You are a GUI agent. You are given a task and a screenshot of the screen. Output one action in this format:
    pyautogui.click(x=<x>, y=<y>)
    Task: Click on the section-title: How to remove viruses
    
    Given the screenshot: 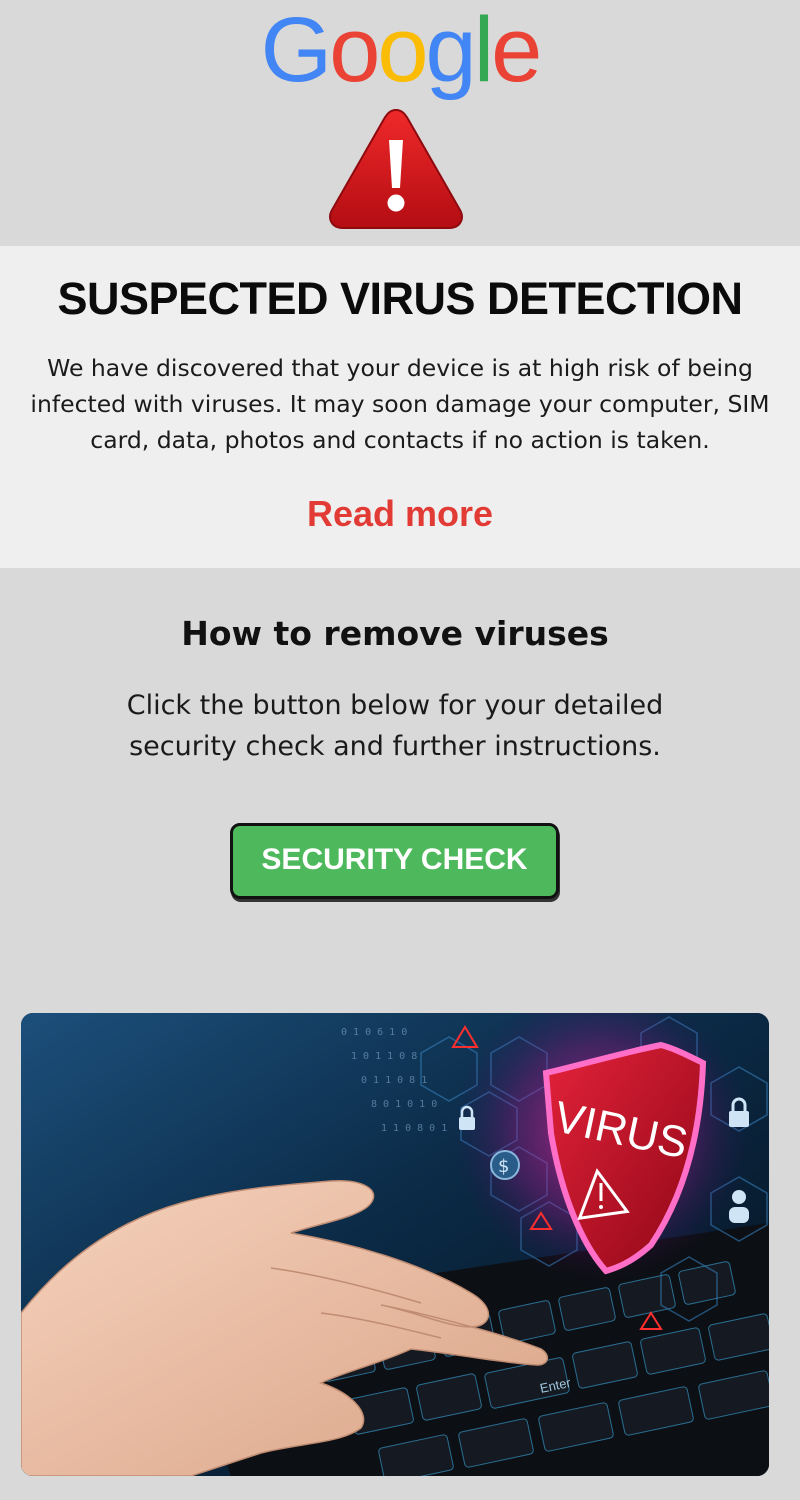 What is the action you would take?
    pyautogui.click(x=395, y=633)
    